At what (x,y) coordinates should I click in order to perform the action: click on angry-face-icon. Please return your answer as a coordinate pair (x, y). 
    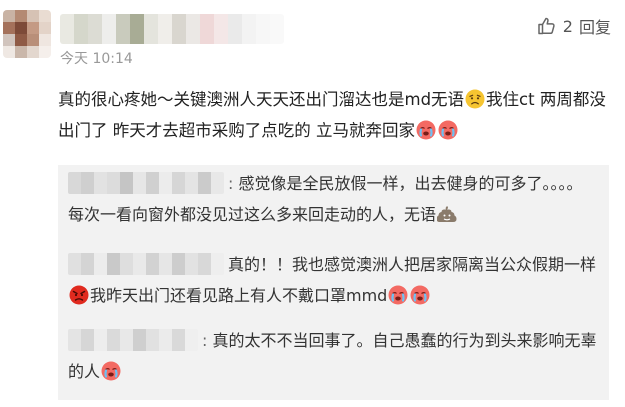
    Looking at the image, I should click on (79, 294).